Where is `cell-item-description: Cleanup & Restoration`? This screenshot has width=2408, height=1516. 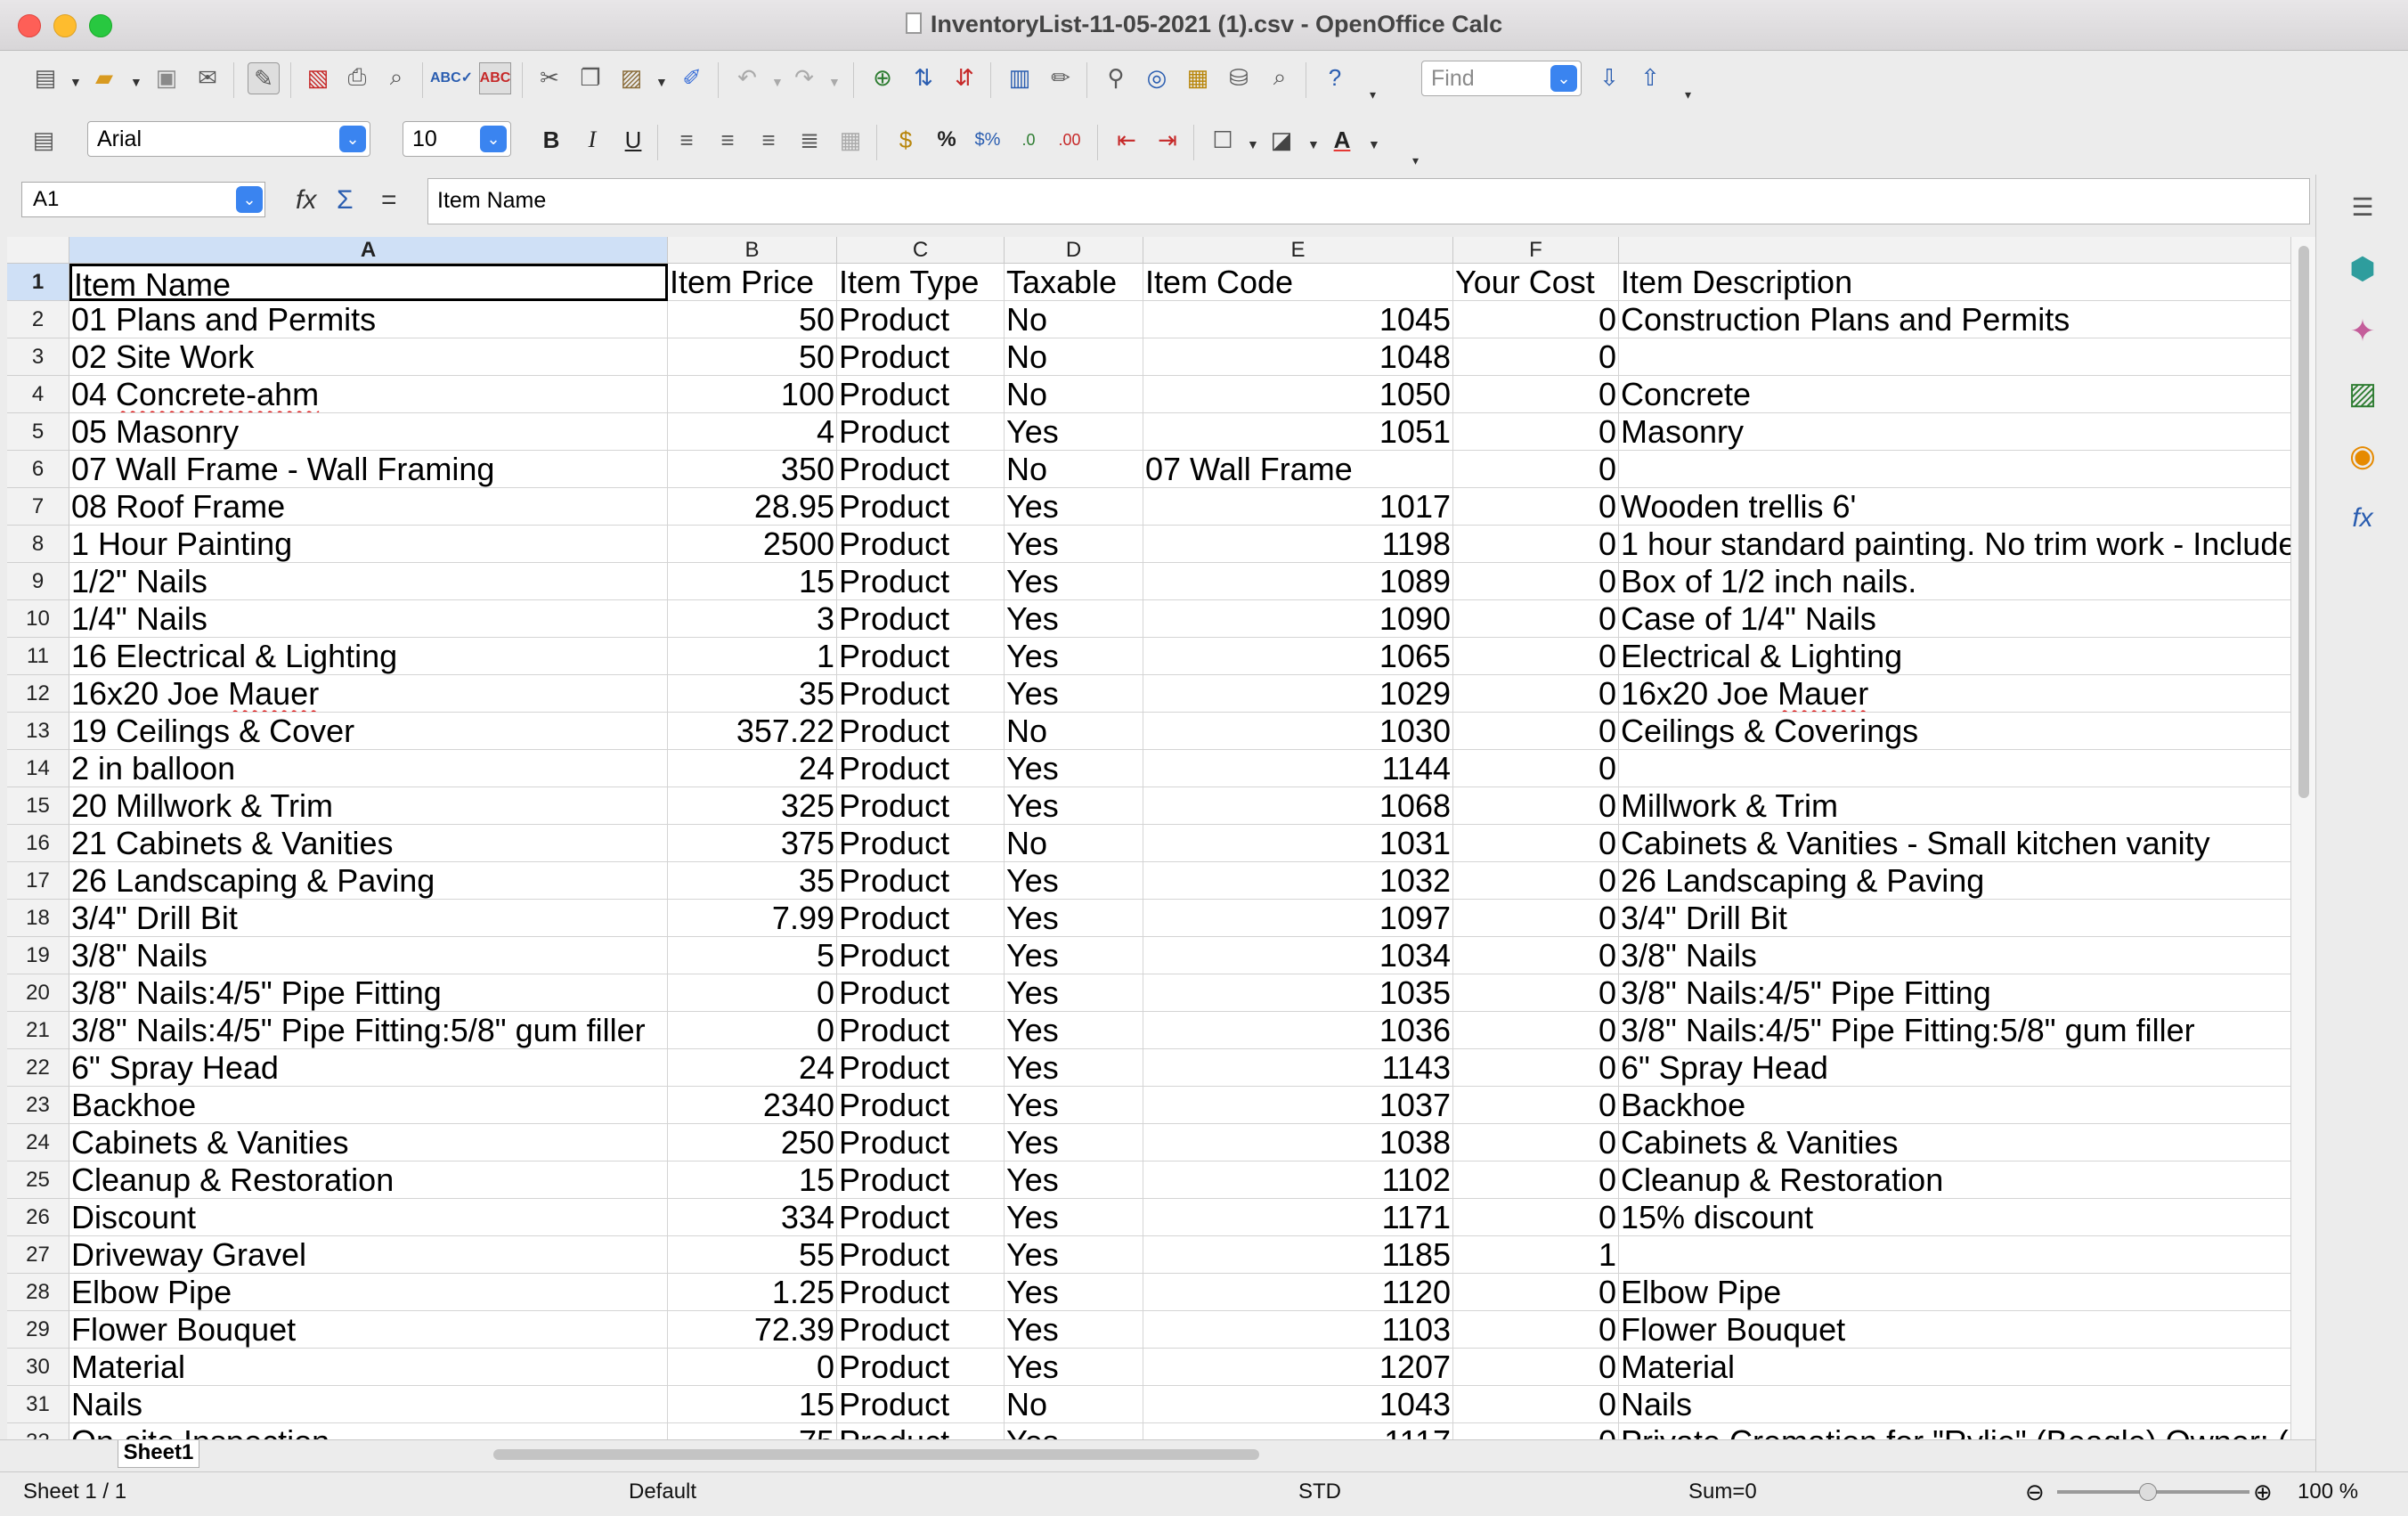
cell-item-description: Cleanup & Restoration is located at coordinates (1954, 1180).